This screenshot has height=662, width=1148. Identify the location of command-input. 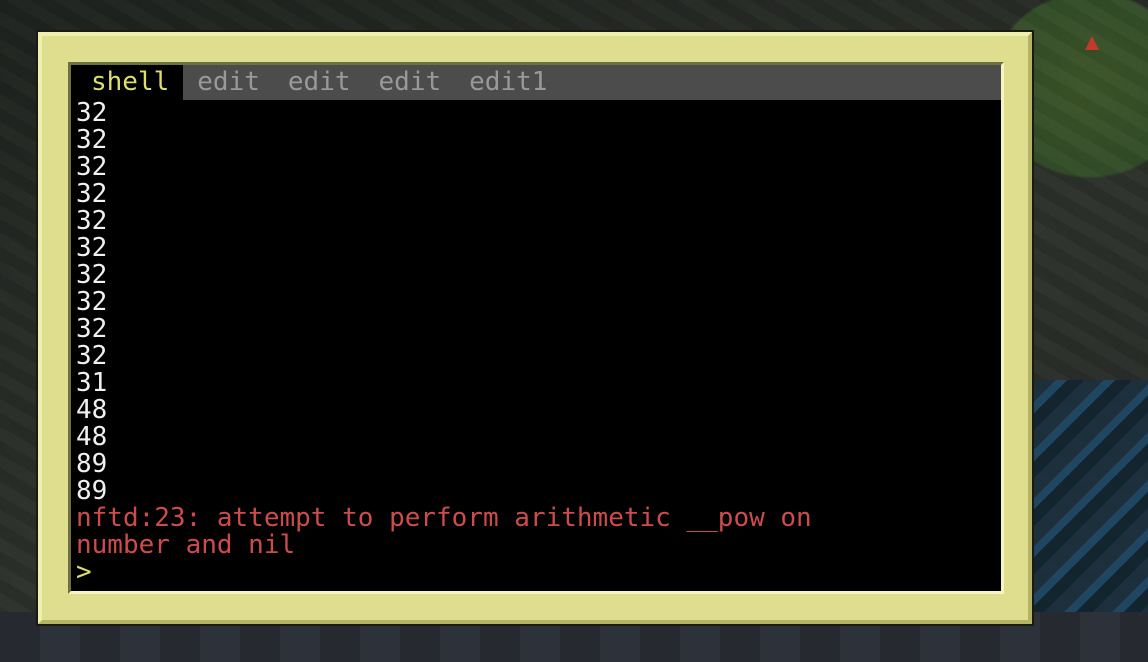
(537, 572).